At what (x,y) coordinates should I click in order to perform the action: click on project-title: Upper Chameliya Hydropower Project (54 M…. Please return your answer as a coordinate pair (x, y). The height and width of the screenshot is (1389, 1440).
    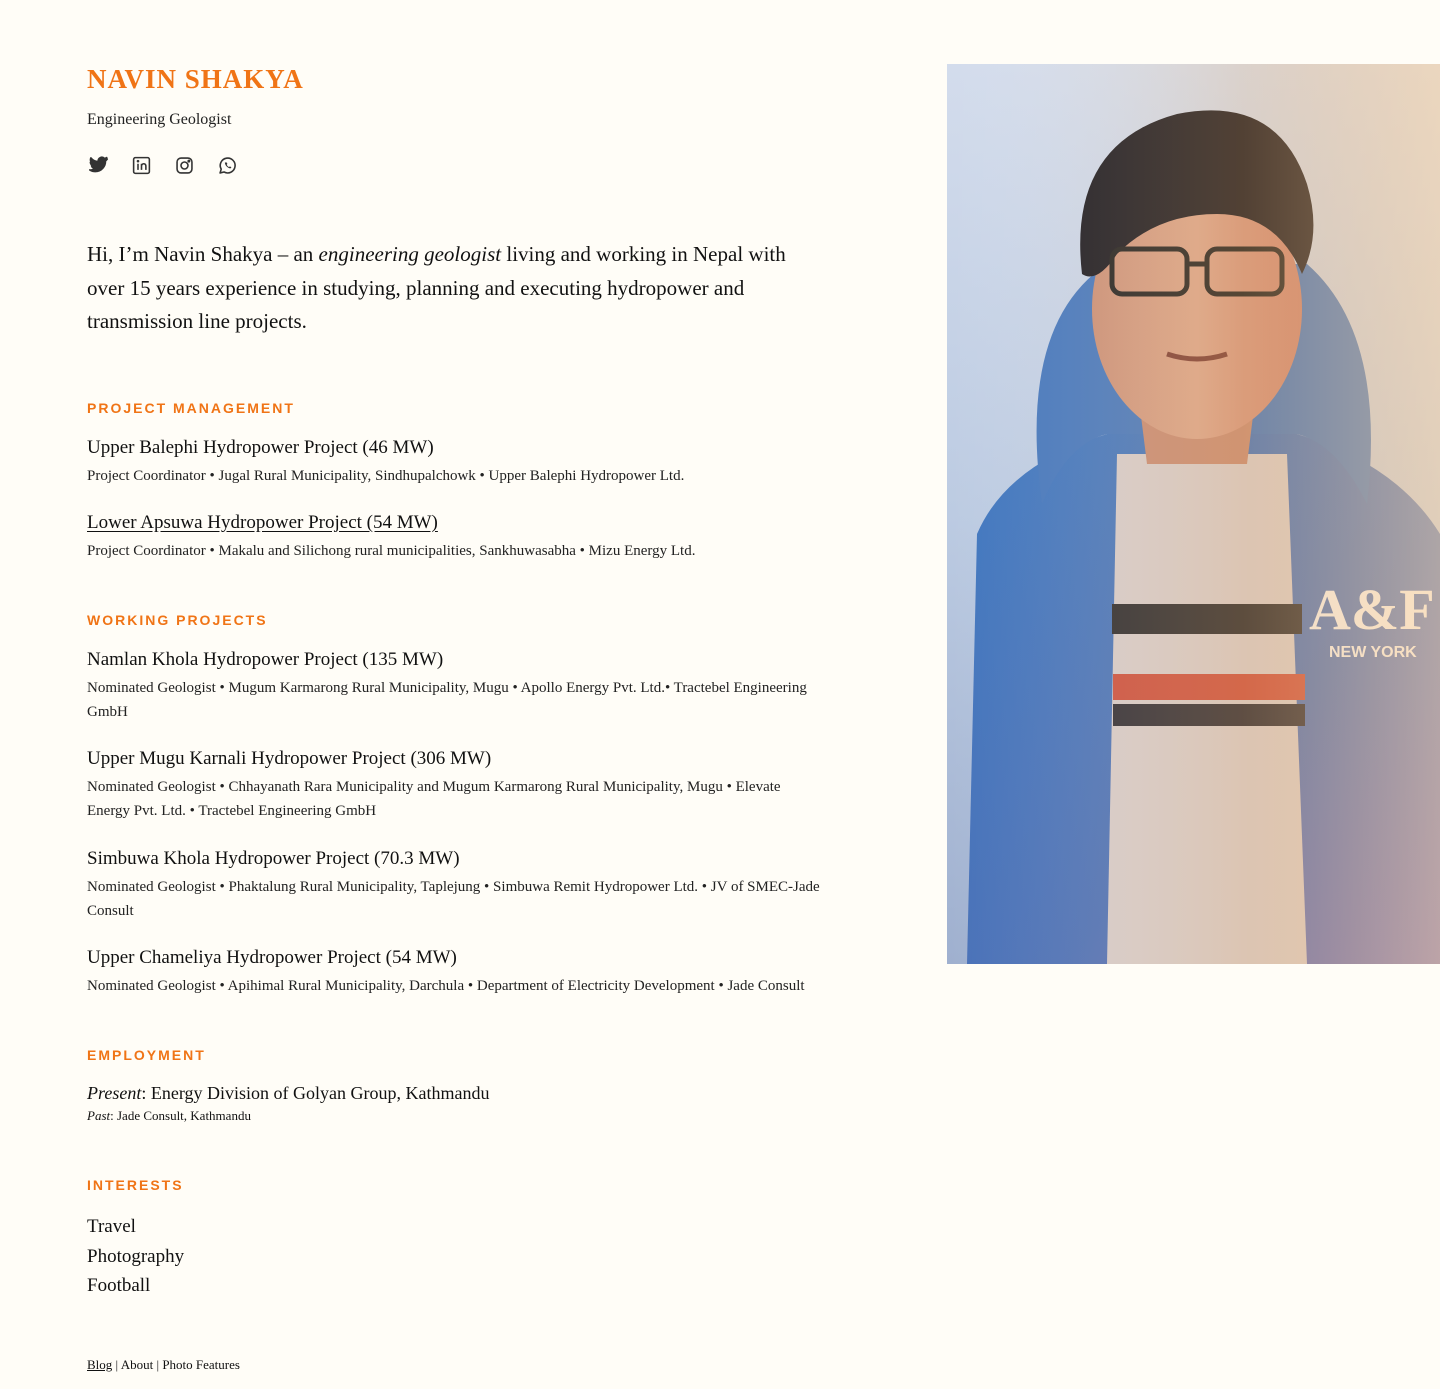
    Looking at the image, I should click on (272, 957).